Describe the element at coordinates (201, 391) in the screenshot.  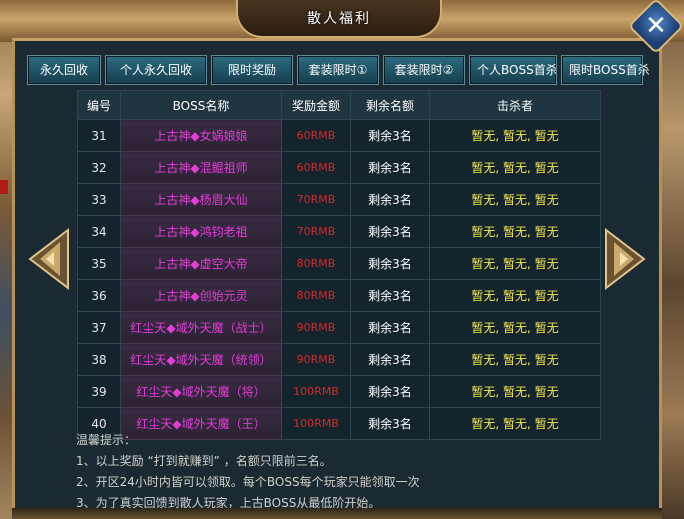
I see `cell-boss-name: 红尘天◆域外天魔（将）` at that location.